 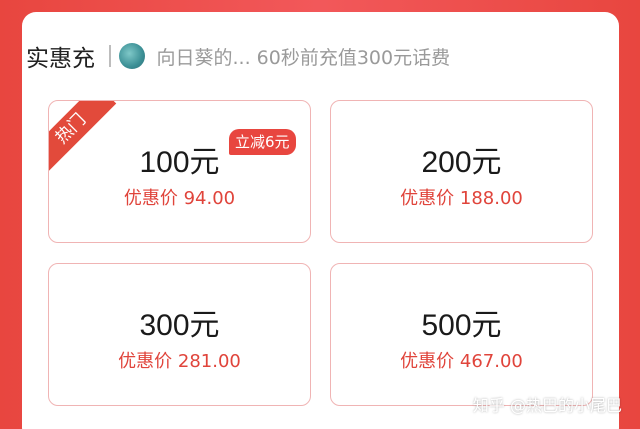 I want to click on user-avatar-icon, so click(x=131, y=56).